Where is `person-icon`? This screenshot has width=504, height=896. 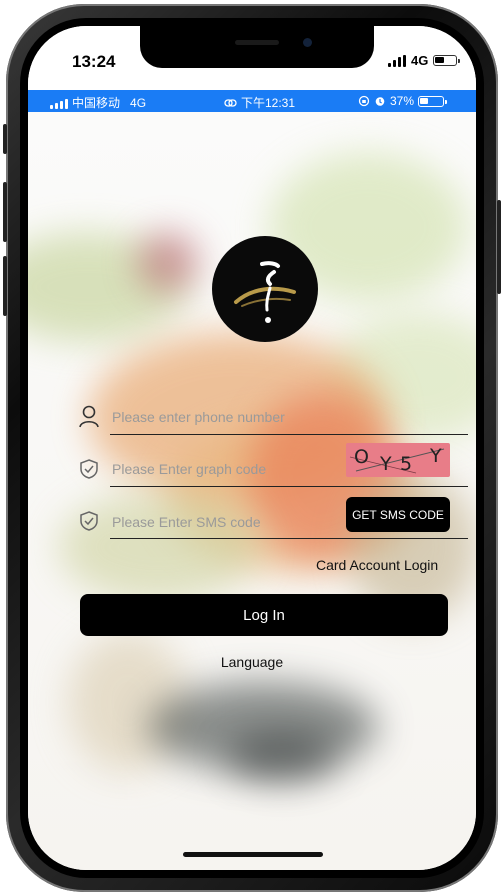 person-icon is located at coordinates (89, 416).